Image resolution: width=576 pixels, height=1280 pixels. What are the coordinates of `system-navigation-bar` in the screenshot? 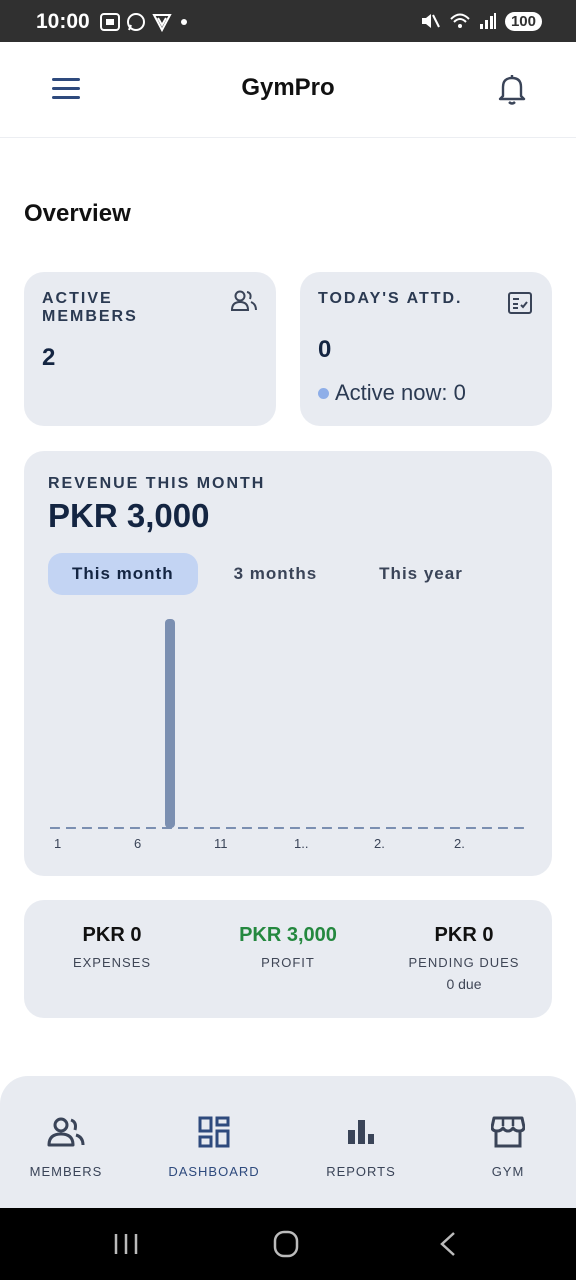 It's located at (288, 1244).